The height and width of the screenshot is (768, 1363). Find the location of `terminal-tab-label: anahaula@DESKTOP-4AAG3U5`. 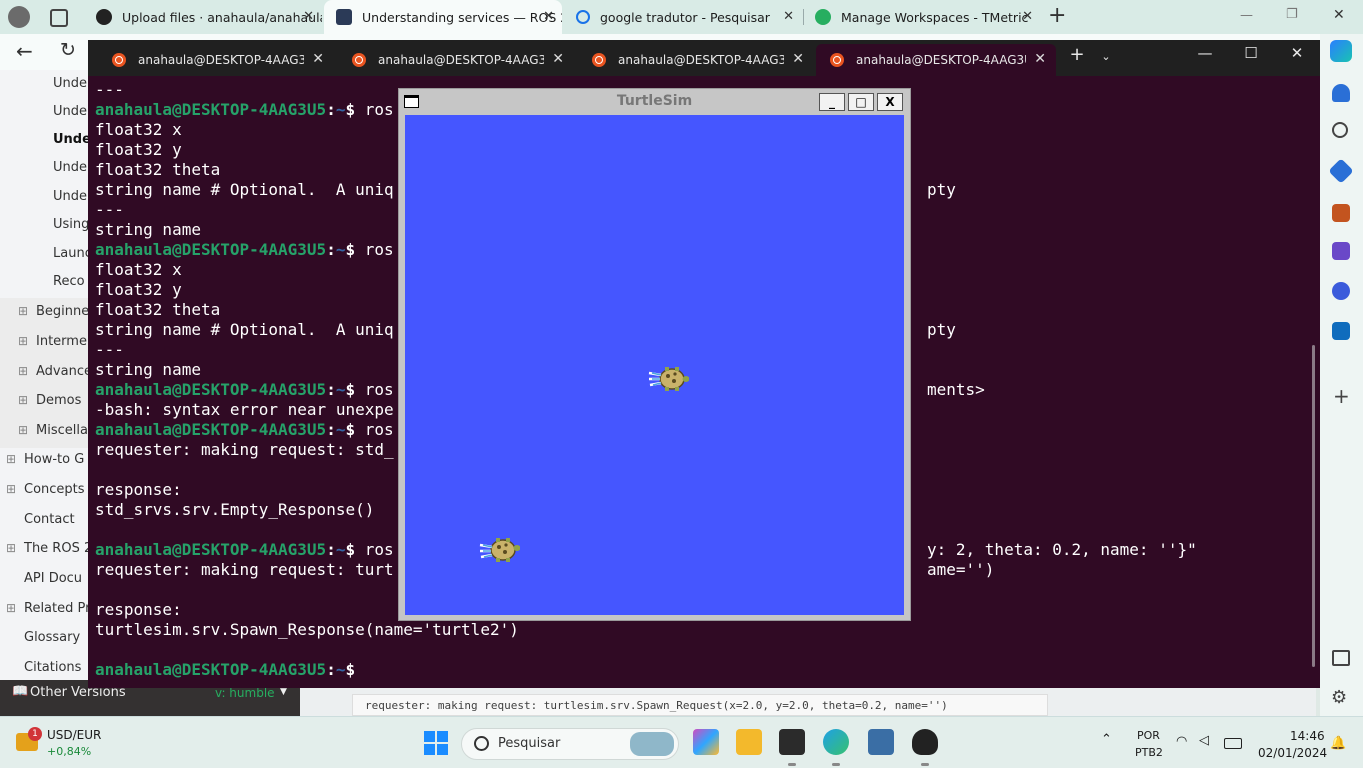

terminal-tab-label: anahaula@DESKTOP-4AAG3U5 is located at coordinates (221, 60).